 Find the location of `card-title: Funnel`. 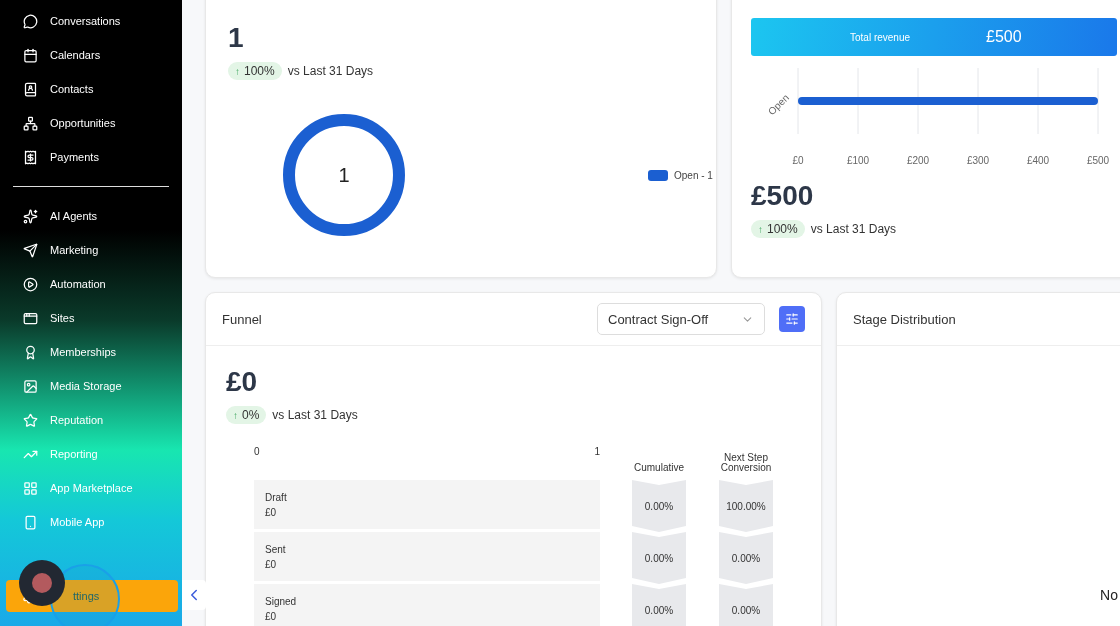

card-title: Funnel is located at coordinates (242, 319).